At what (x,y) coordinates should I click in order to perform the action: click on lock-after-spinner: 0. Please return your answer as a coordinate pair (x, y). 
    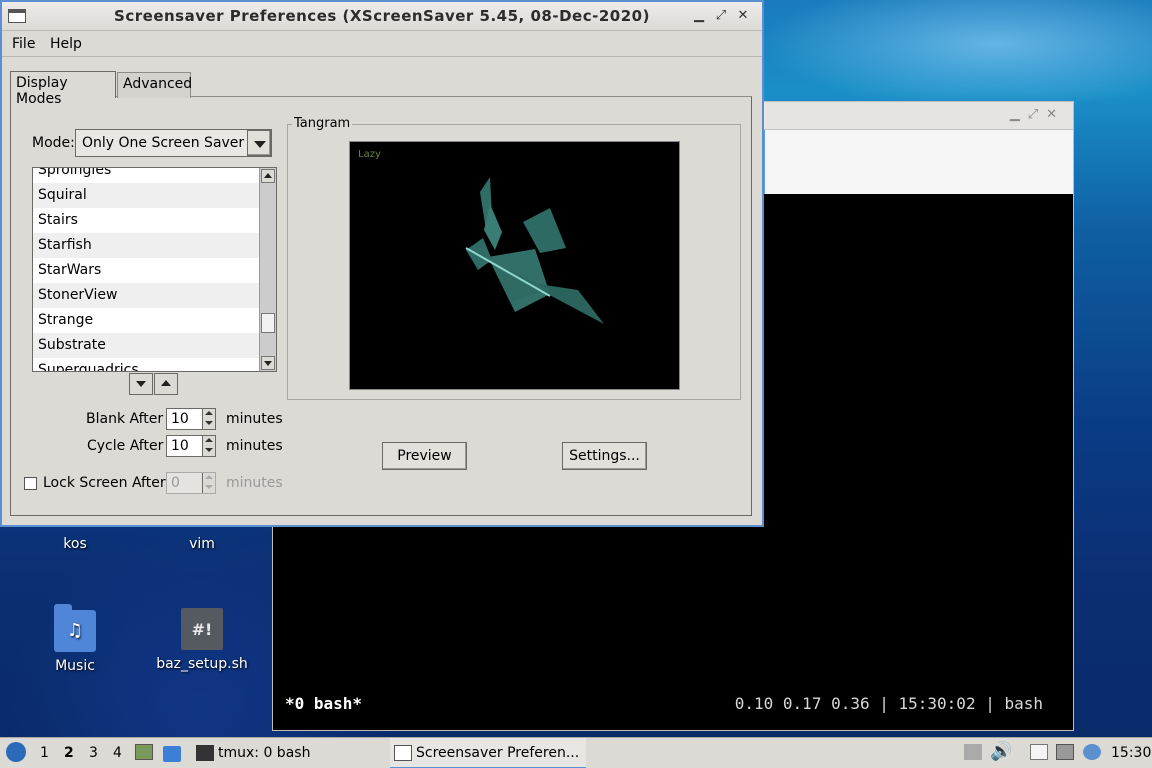
    Looking at the image, I should click on (191, 483).